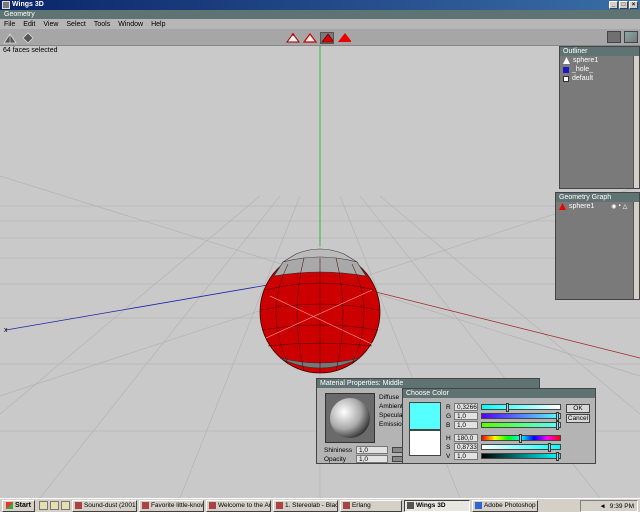 This screenshot has height=512, width=640. What do you see at coordinates (130, 24) in the screenshot?
I see `menu-window: Window` at bounding box center [130, 24].